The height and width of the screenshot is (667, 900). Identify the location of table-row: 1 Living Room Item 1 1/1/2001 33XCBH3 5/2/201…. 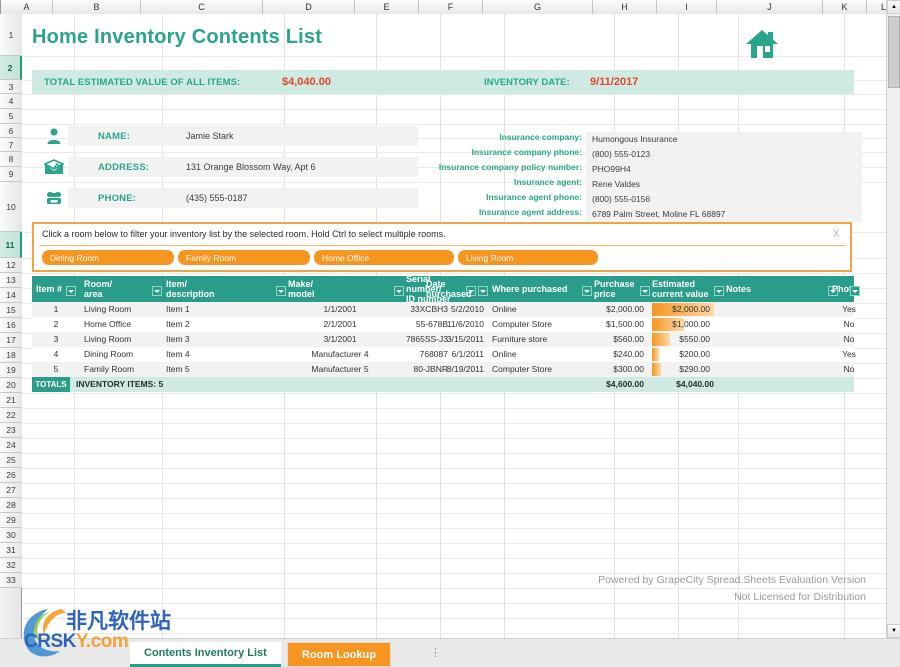
(444, 309).